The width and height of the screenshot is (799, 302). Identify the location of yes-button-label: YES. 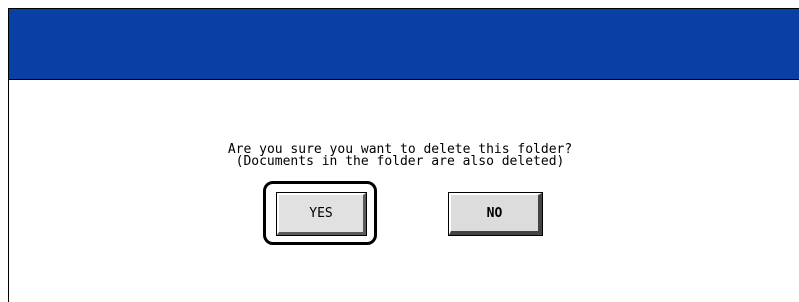
(321, 213).